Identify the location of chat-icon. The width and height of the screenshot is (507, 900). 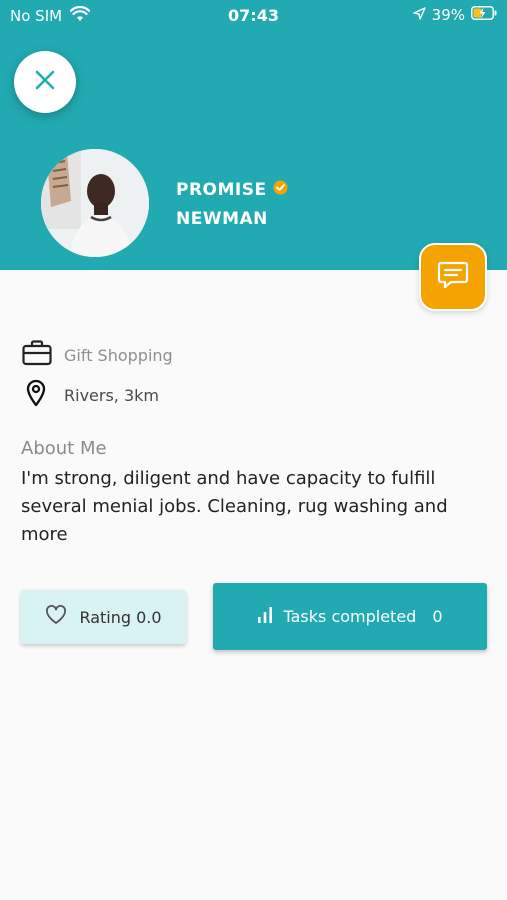
(453, 277).